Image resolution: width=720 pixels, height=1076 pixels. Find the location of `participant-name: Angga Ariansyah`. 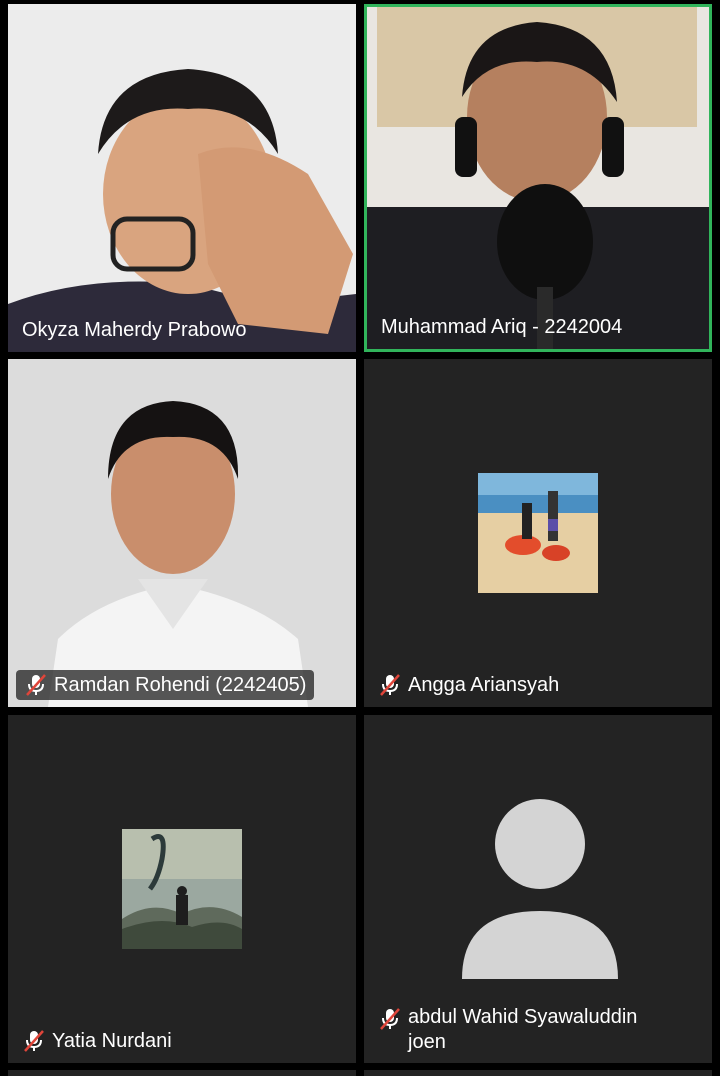

participant-name: Angga Ariansyah is located at coordinates (484, 685).